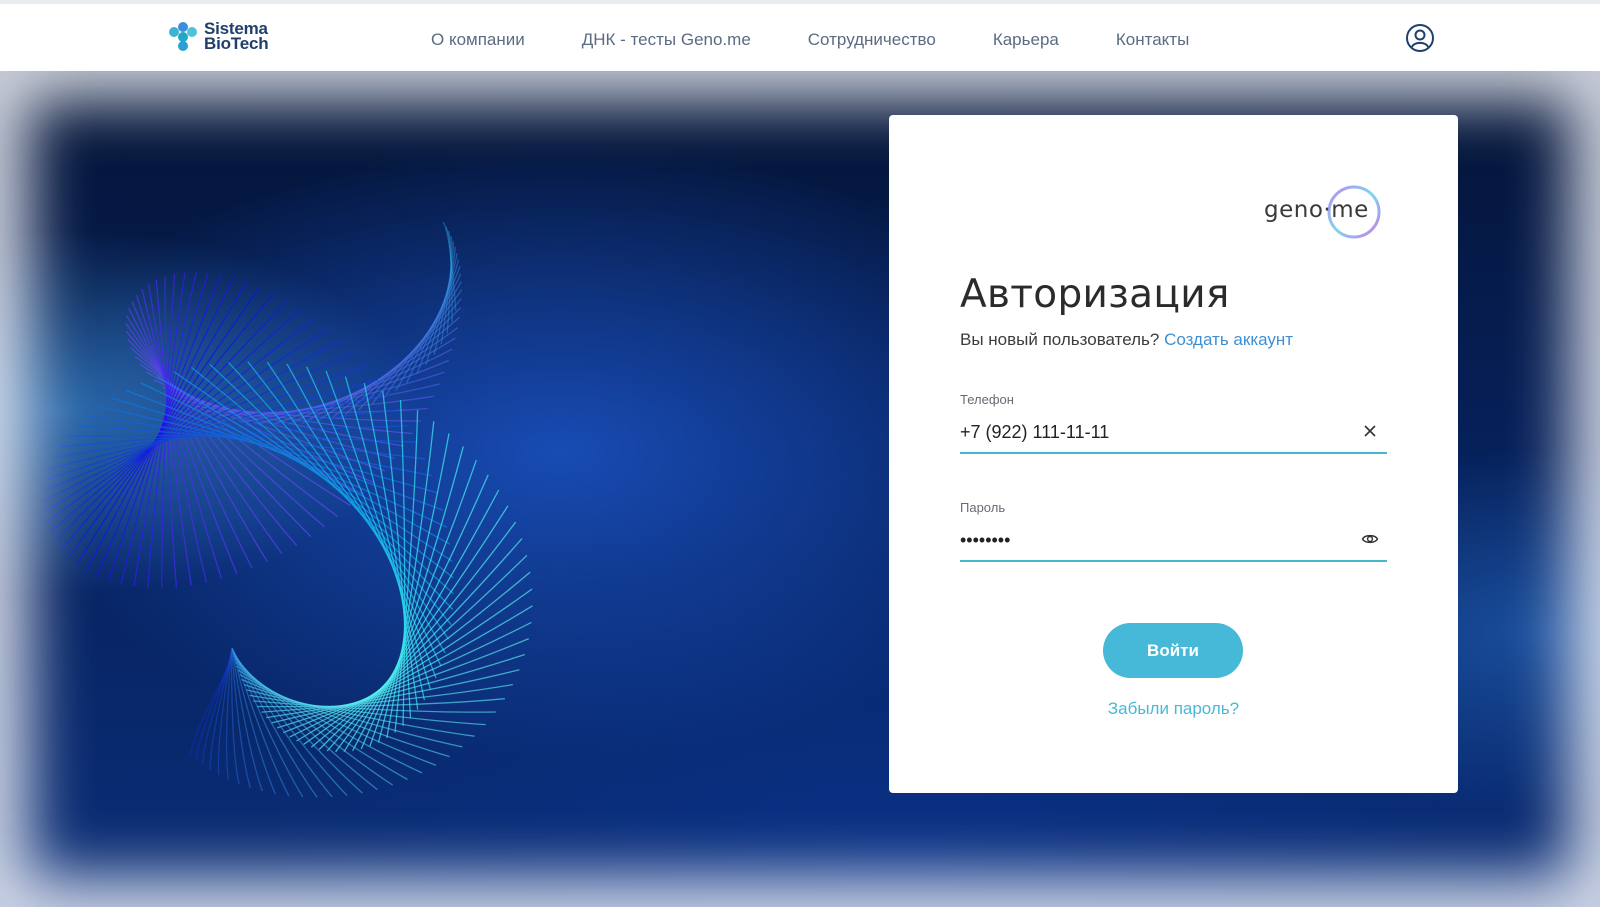 This screenshot has width=1600, height=907. What do you see at coordinates (1370, 539) in the screenshot?
I see `eye-icon` at bounding box center [1370, 539].